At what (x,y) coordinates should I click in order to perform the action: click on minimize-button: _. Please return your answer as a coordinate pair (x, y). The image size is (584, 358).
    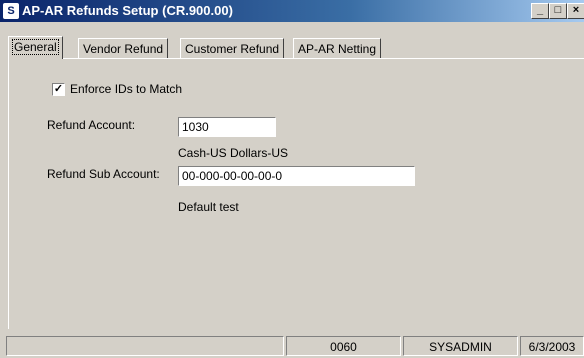
    Looking at the image, I should click on (540, 11).